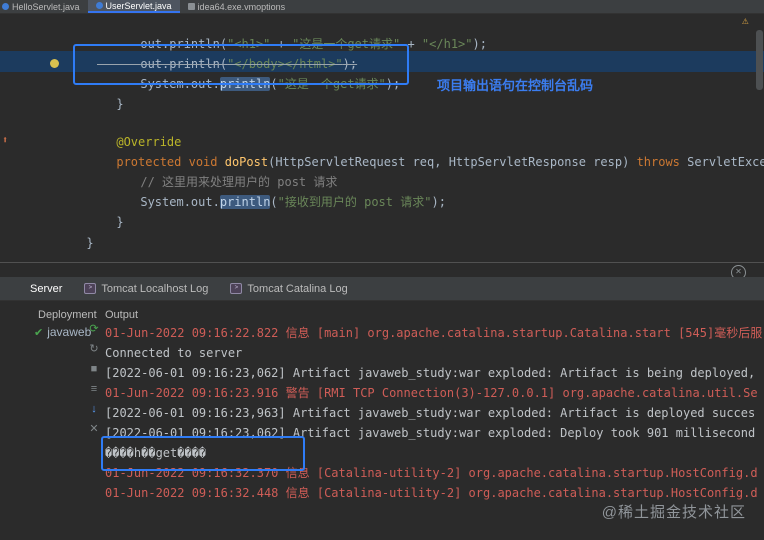 This screenshot has width=764, height=540. I want to click on override-gutter-icon: ⬆, so click(5, 141).